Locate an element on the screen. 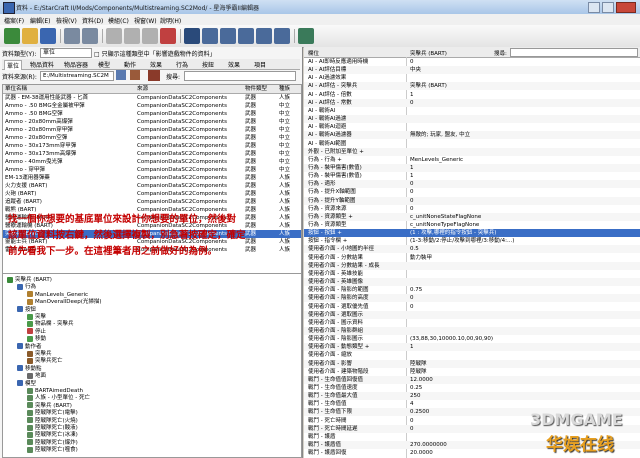 The height and width of the screenshot is (458, 640). field-row: 戰鬥 - 生命值值 4 is located at coordinates (472, 404).